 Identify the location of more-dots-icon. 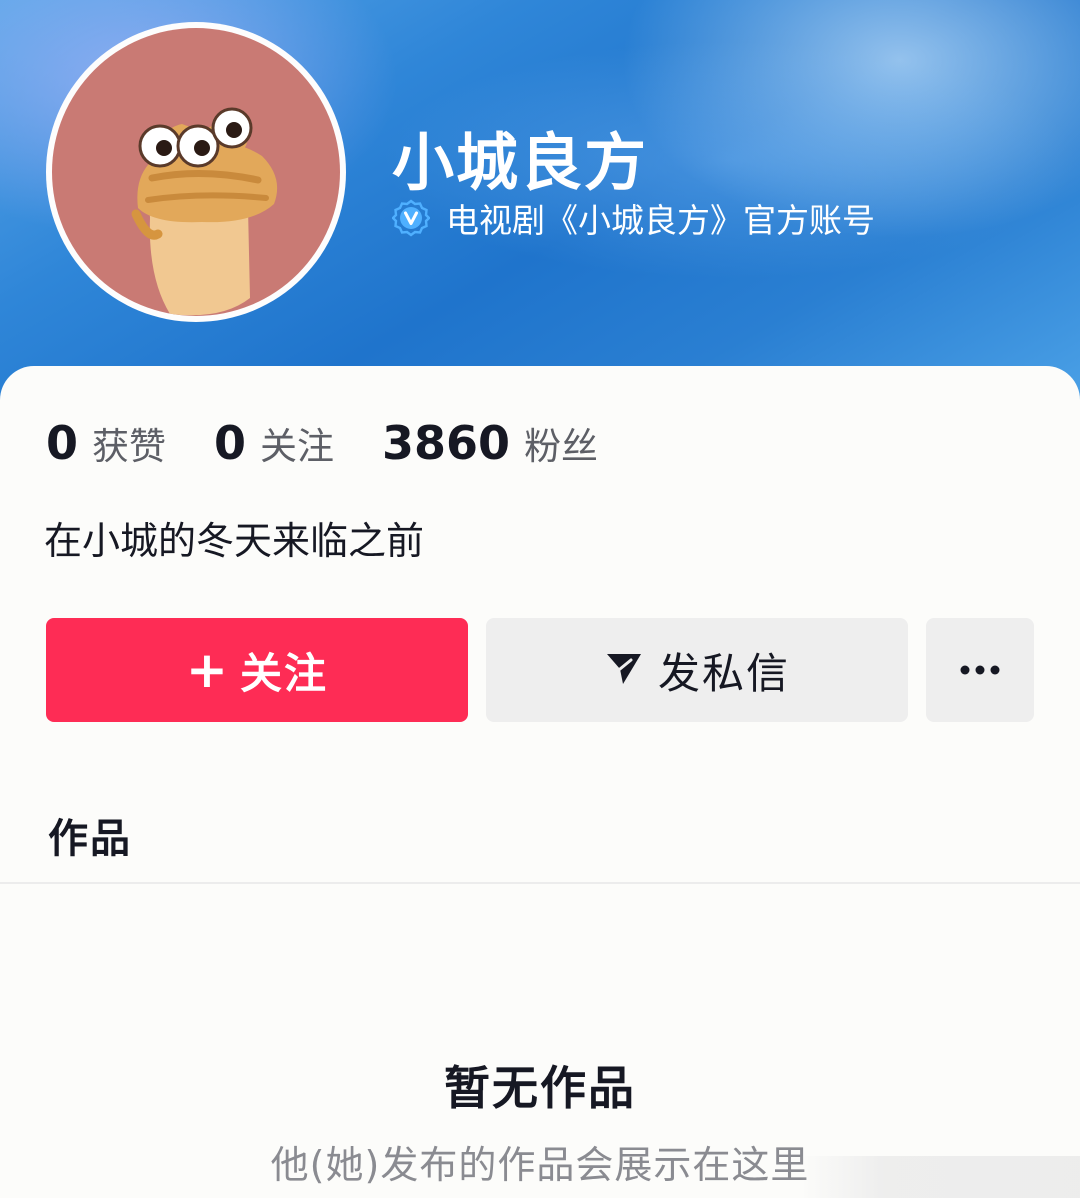
(980, 670).